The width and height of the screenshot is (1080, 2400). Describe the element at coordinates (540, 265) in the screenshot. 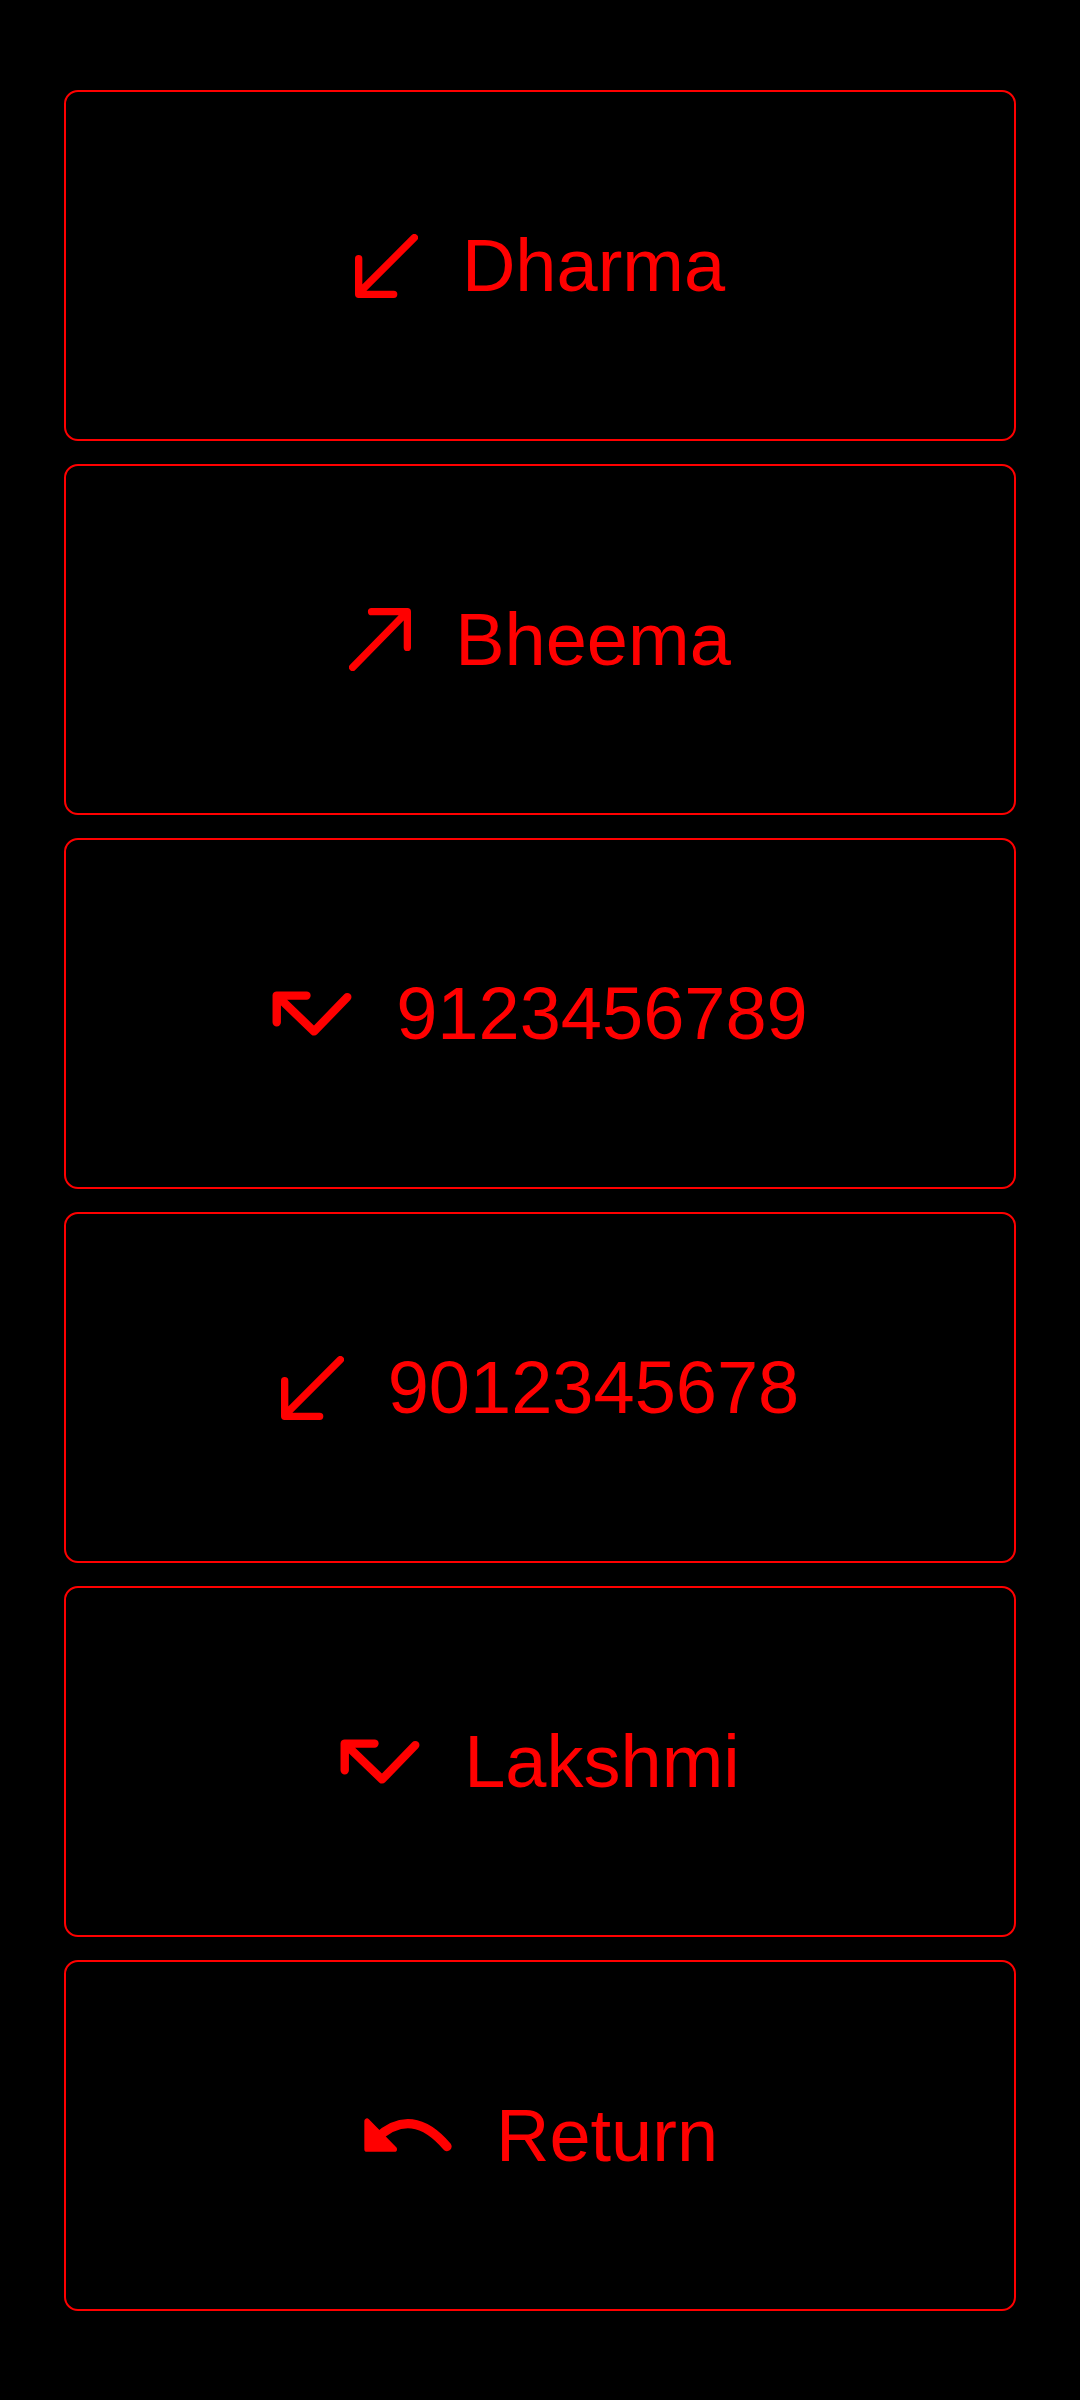

I see `call-entry-button: Dharma` at that location.